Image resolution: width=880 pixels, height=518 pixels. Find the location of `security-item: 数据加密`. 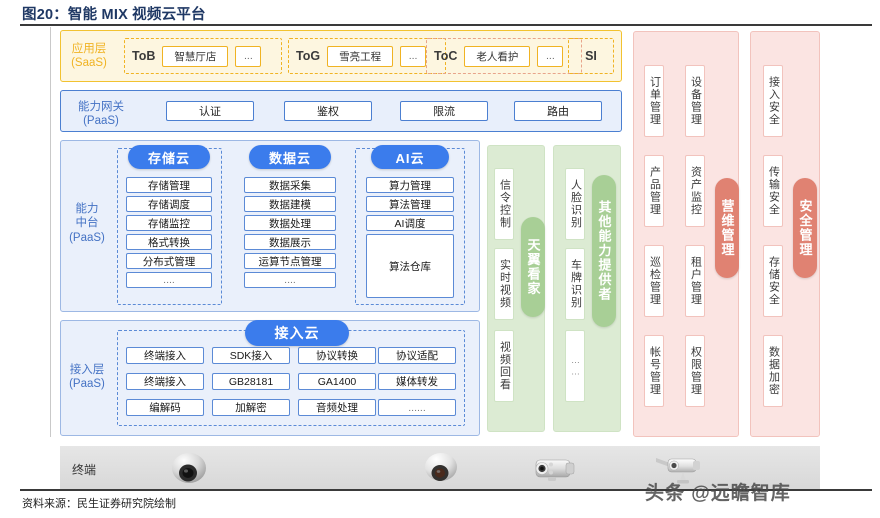

security-item: 数据加密 is located at coordinates (773, 371).